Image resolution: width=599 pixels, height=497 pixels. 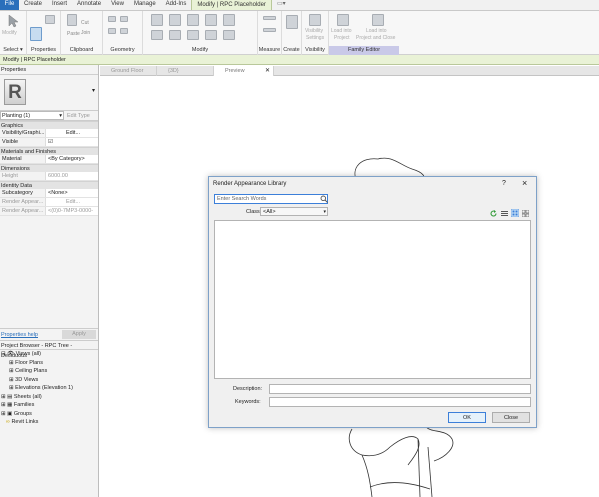 What do you see at coordinates (9, 5) in the screenshot?
I see `tab-file: File` at bounding box center [9, 5].